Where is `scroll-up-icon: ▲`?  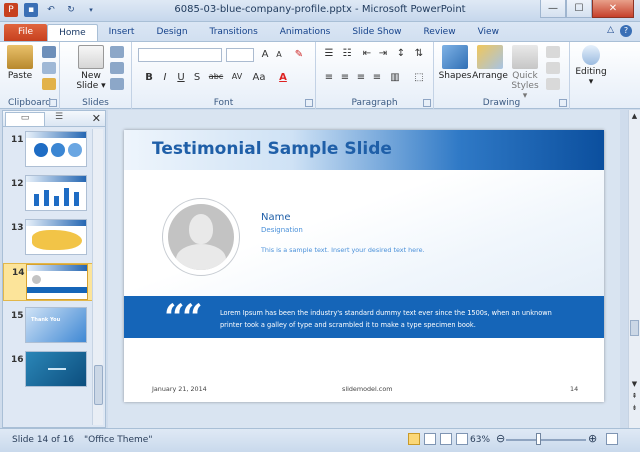
scroll-up-icon: ▲ is located at coordinates (634, 117).